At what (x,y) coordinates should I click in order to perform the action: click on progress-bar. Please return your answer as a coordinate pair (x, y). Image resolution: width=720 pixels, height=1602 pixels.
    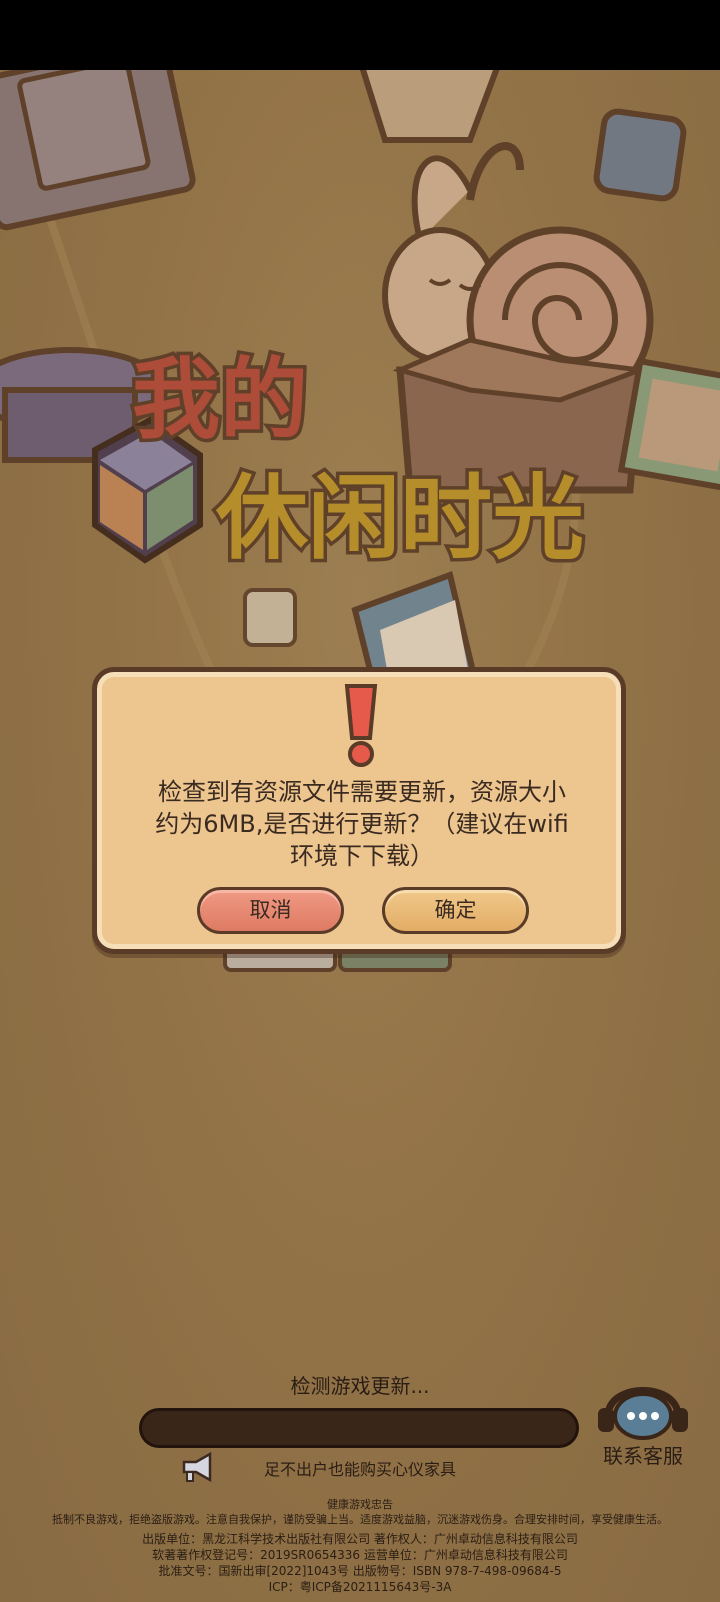
    Looking at the image, I should click on (359, 1428).